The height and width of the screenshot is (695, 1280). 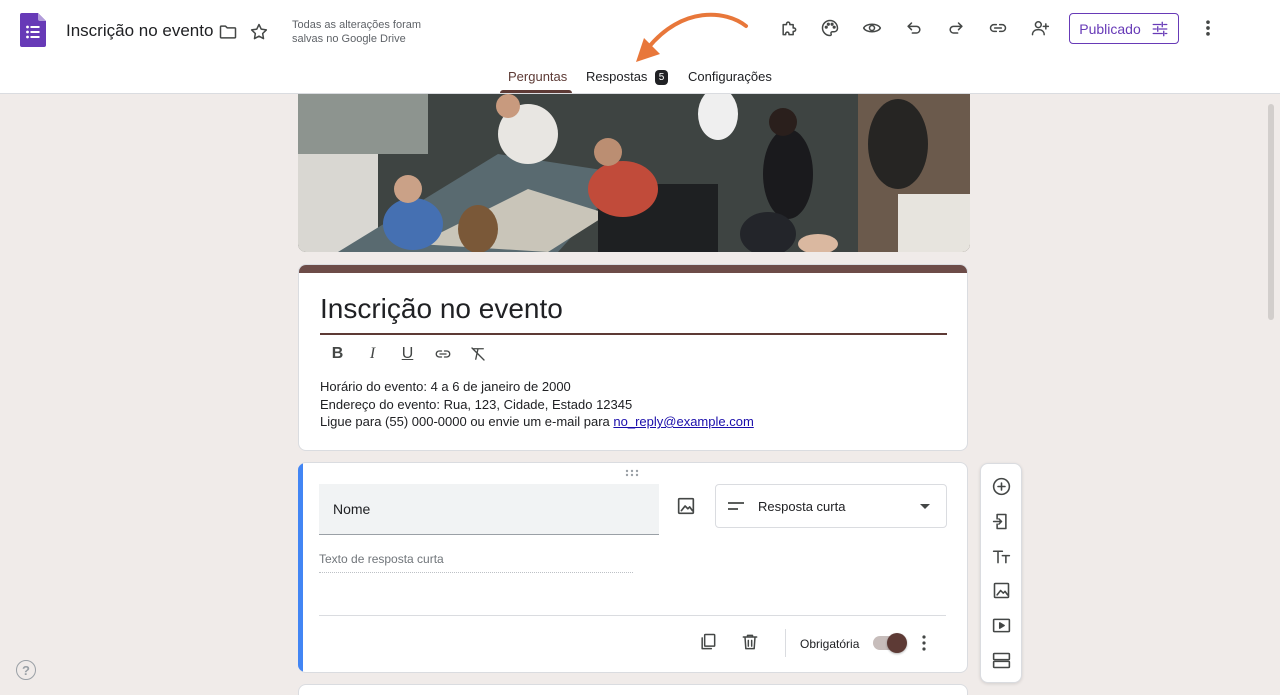 What do you see at coordinates (337, 353) in the screenshot?
I see `bold-icon: B` at bounding box center [337, 353].